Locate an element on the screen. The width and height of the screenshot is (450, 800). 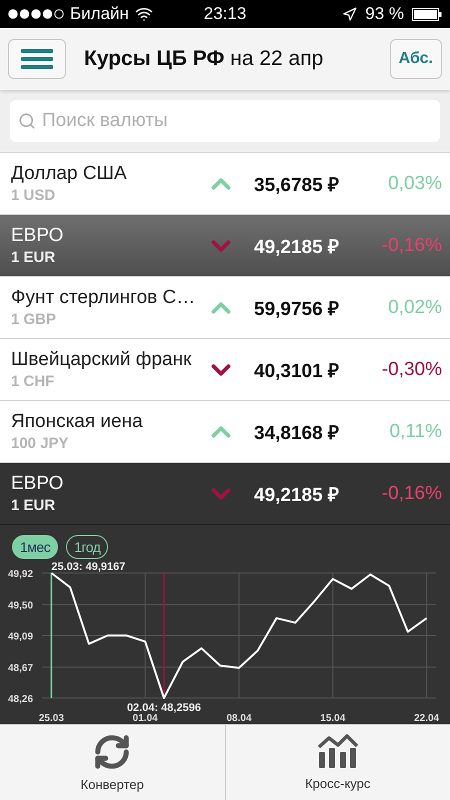
tab-bar-button: Конвертер is located at coordinates (112, 762).